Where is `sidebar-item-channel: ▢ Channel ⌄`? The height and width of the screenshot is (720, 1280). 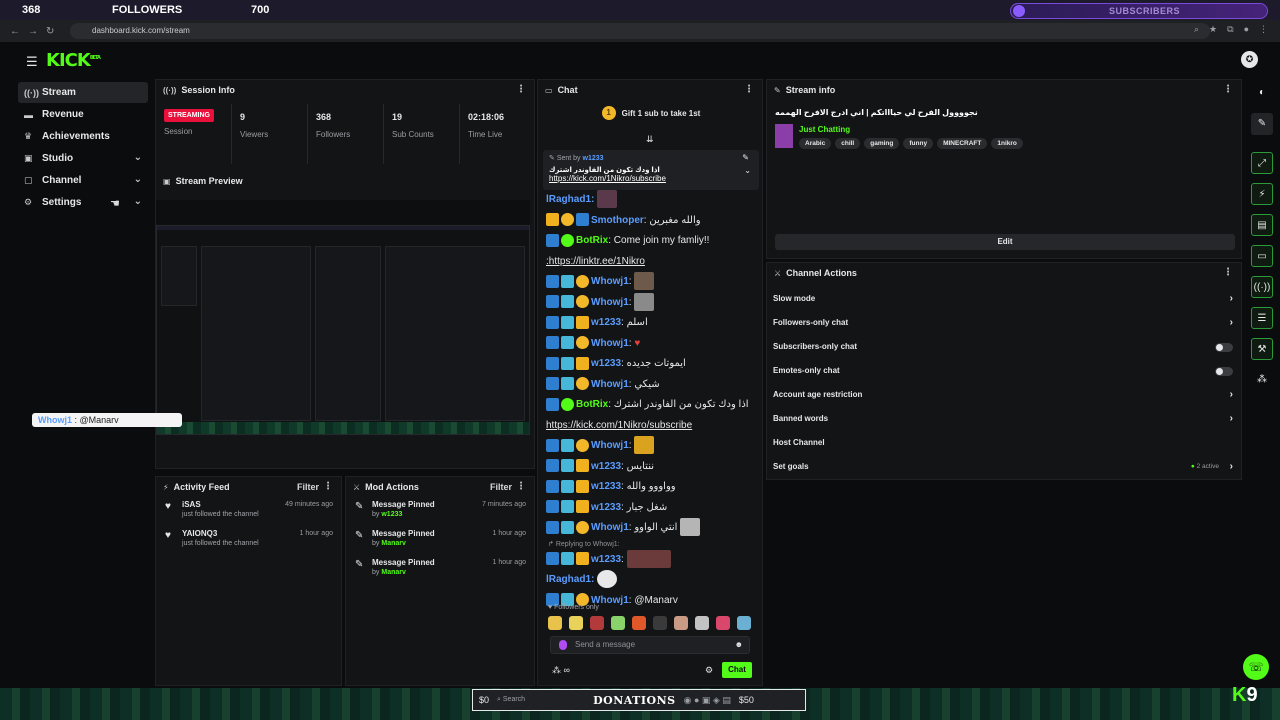
sidebar-item-channel: ▢ Channel ⌄ is located at coordinates (83, 180).